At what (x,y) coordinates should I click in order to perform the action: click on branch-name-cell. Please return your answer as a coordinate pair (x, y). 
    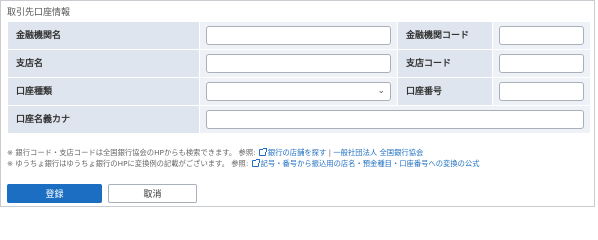
    Looking at the image, I should click on (298, 63).